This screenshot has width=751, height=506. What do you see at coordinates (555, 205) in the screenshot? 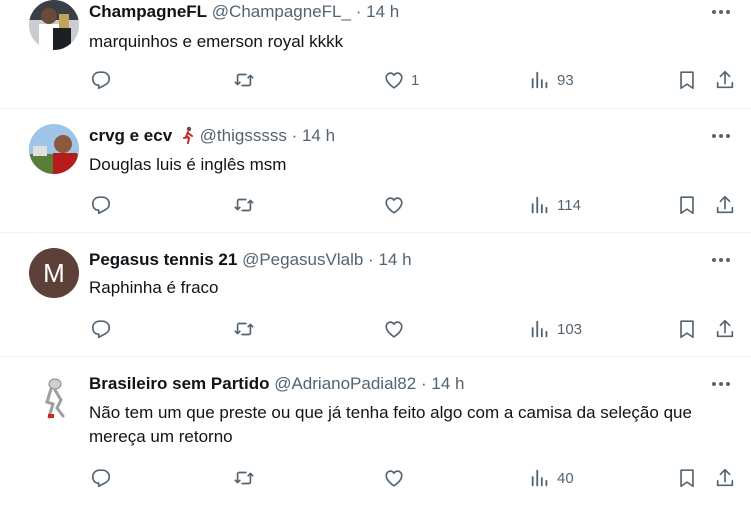
I see `views-button: 114` at bounding box center [555, 205].